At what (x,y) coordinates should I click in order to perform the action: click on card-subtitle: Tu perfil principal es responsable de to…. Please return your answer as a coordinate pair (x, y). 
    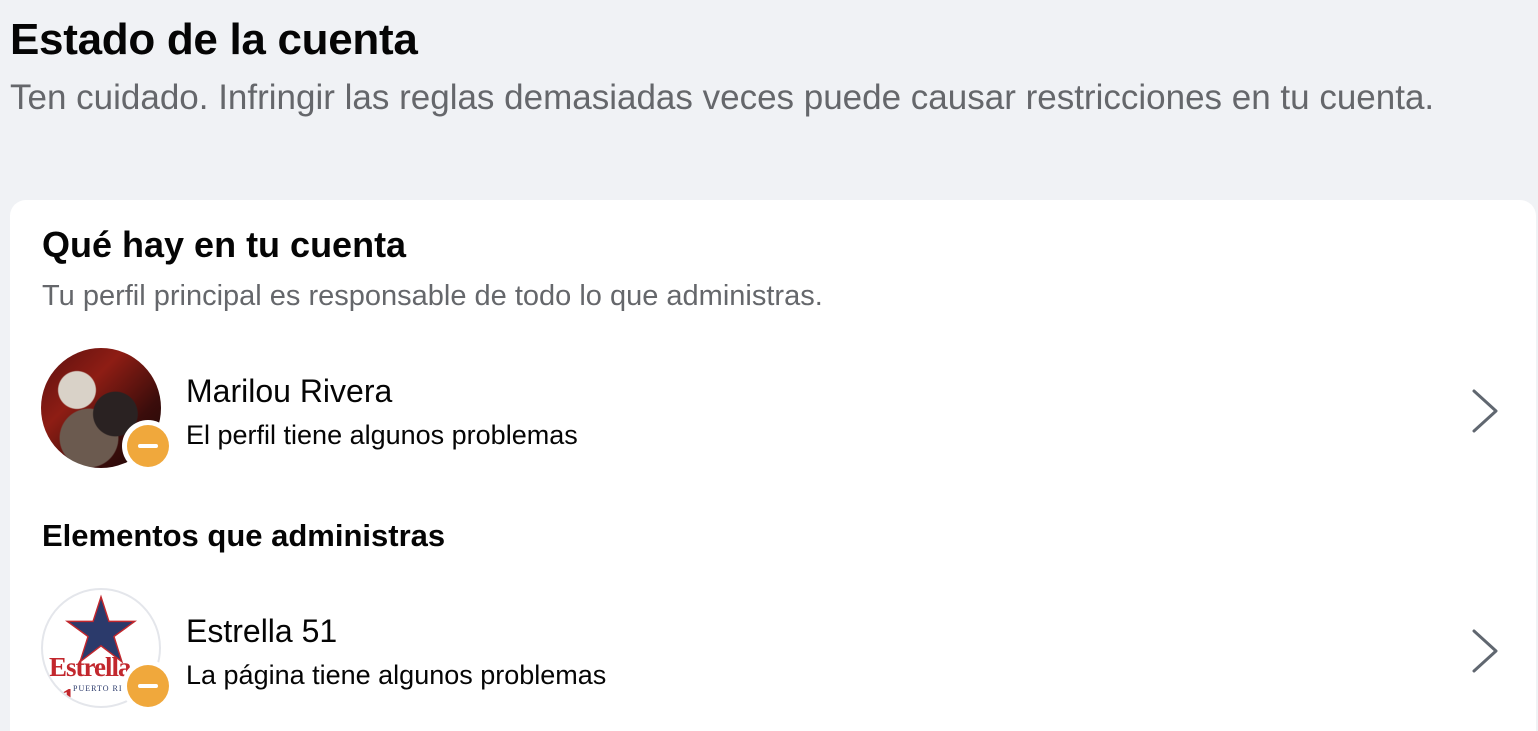
    Looking at the image, I should click on (432, 296).